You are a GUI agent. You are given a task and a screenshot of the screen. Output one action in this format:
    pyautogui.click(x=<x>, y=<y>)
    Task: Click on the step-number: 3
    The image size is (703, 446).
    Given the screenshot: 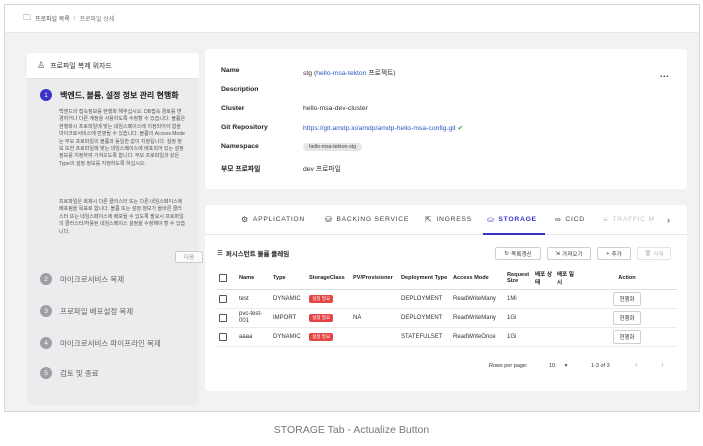 What is the action you would take?
    pyautogui.click(x=46, y=311)
    